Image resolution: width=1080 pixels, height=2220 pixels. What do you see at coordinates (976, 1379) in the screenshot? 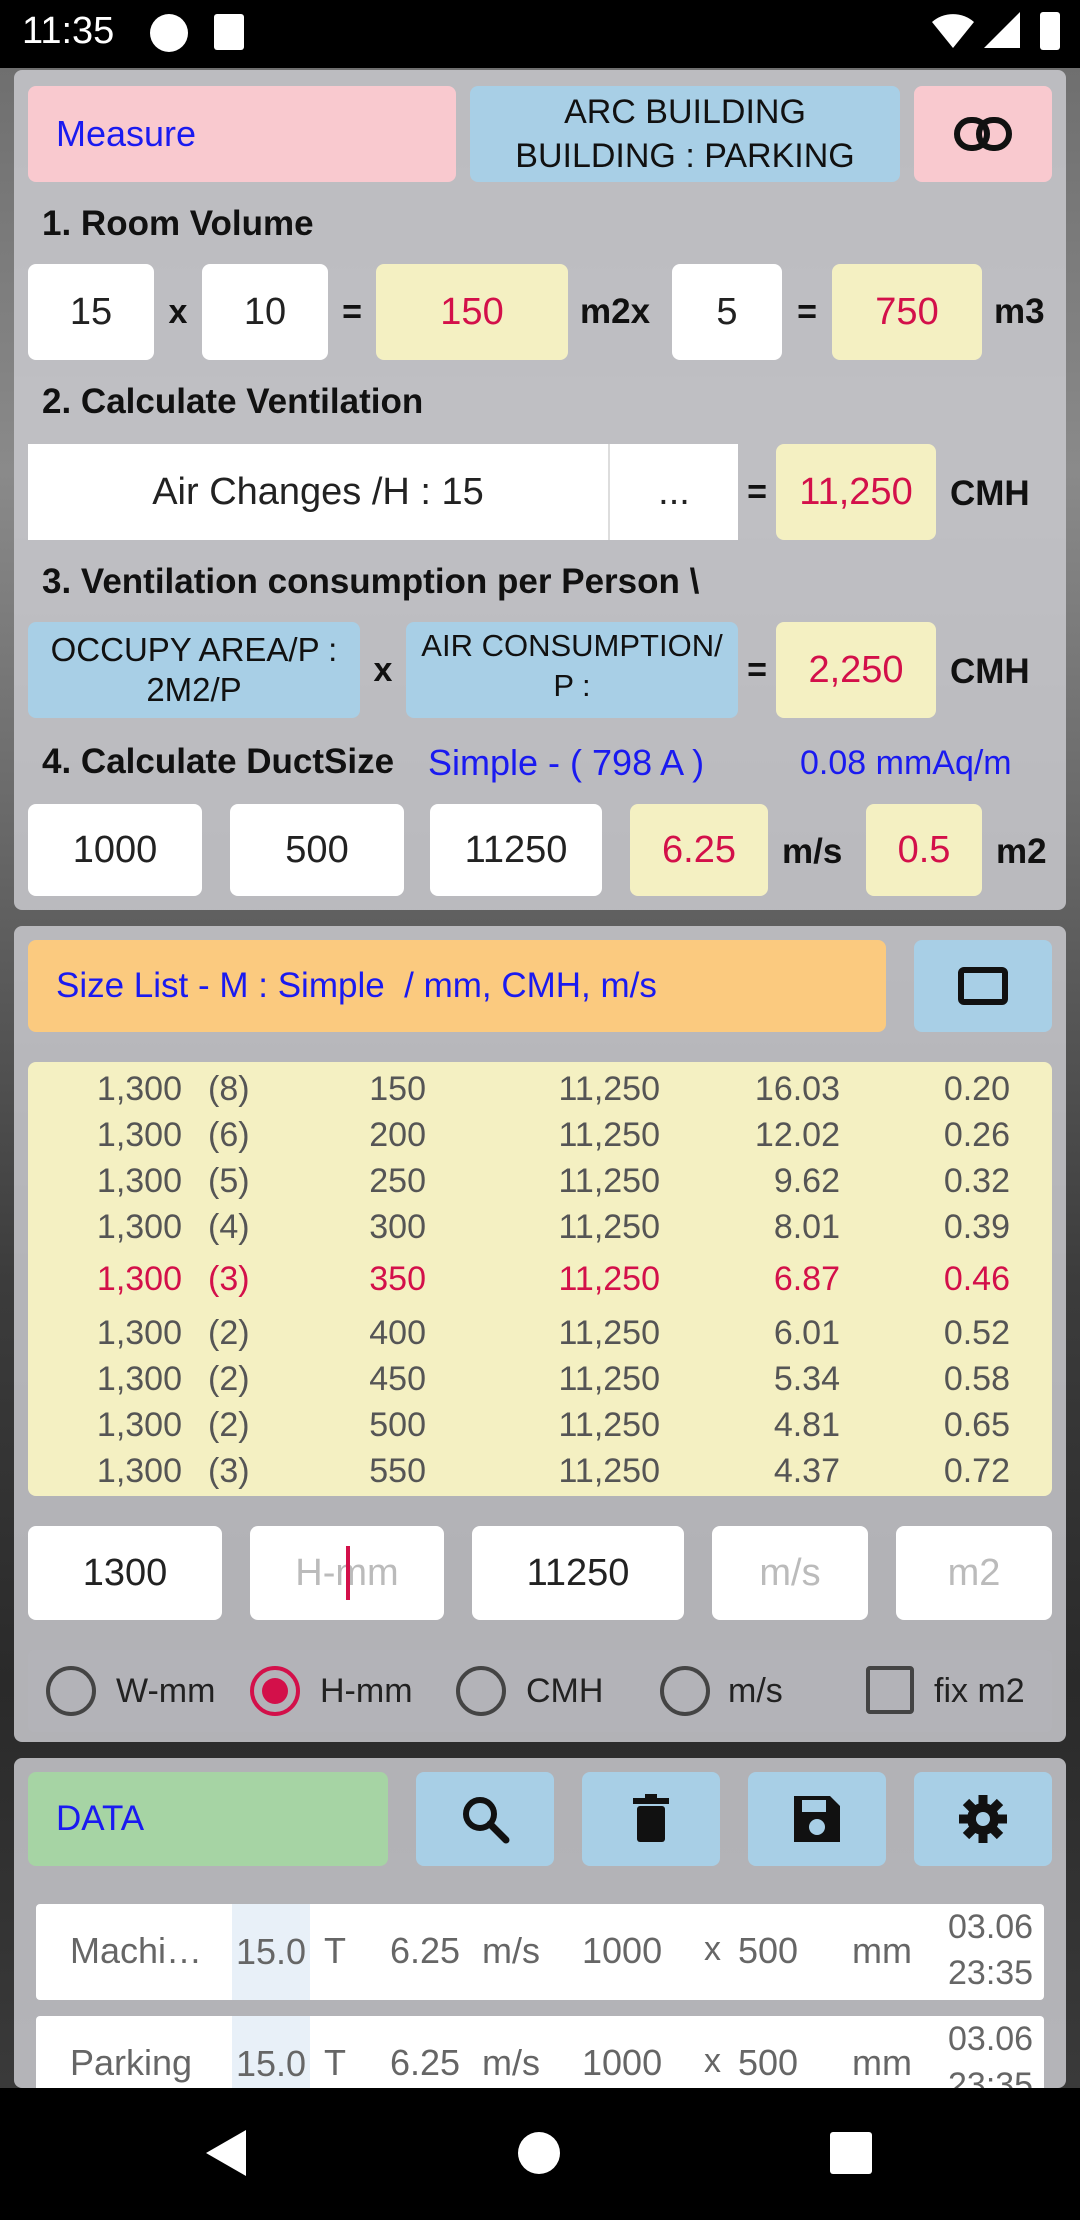
I see `size-list-cell-a: 0.58` at bounding box center [976, 1379].